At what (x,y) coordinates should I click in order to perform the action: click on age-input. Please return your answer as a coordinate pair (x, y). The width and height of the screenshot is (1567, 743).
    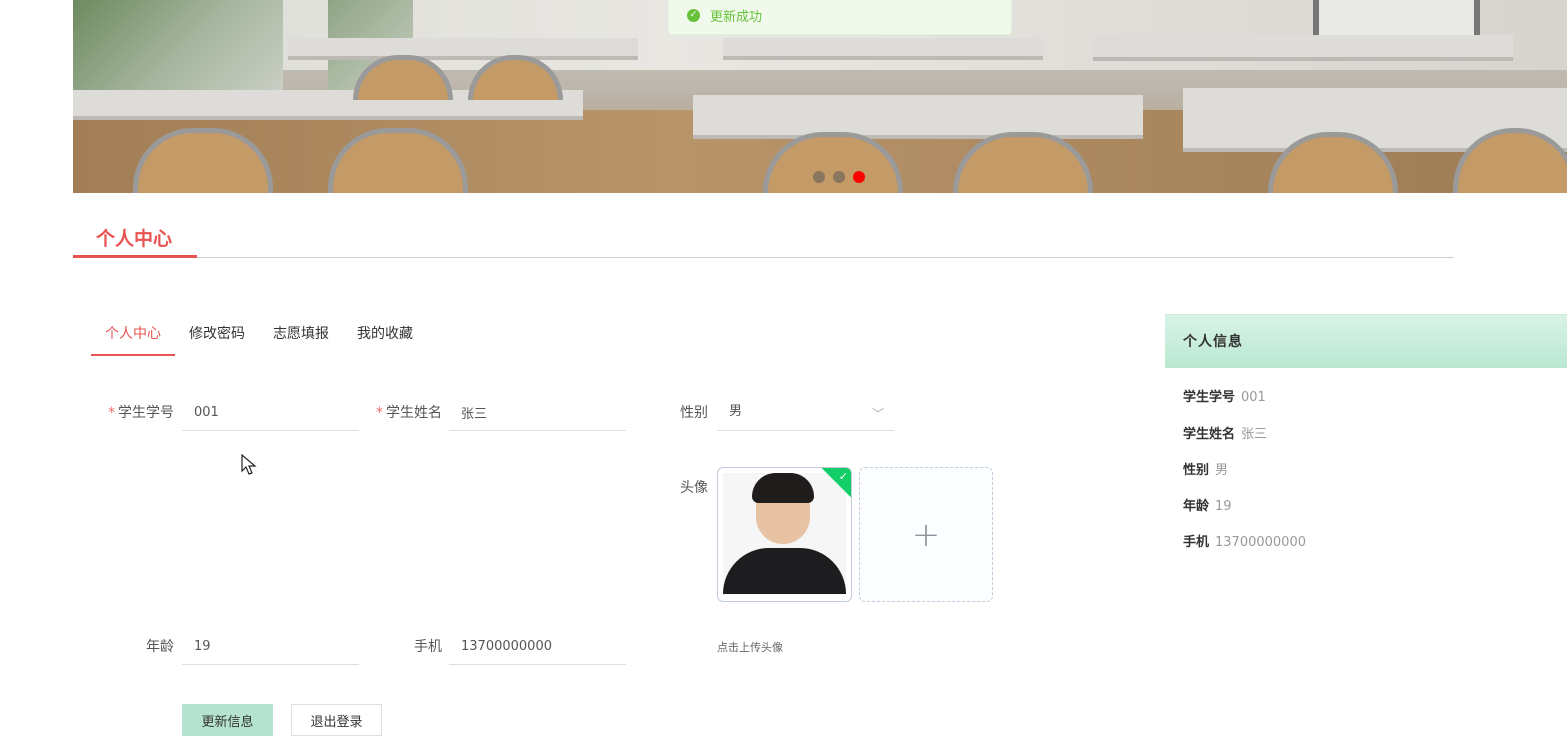
    Looking at the image, I should click on (270, 647).